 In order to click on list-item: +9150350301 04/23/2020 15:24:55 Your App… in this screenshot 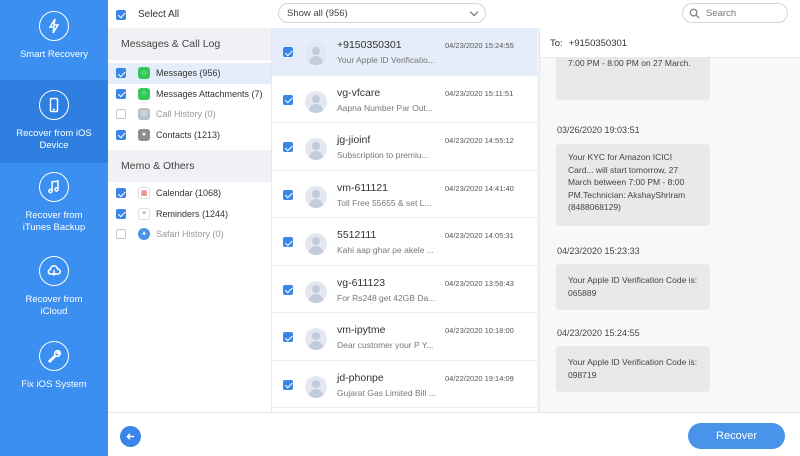, I will do `click(404, 52)`.